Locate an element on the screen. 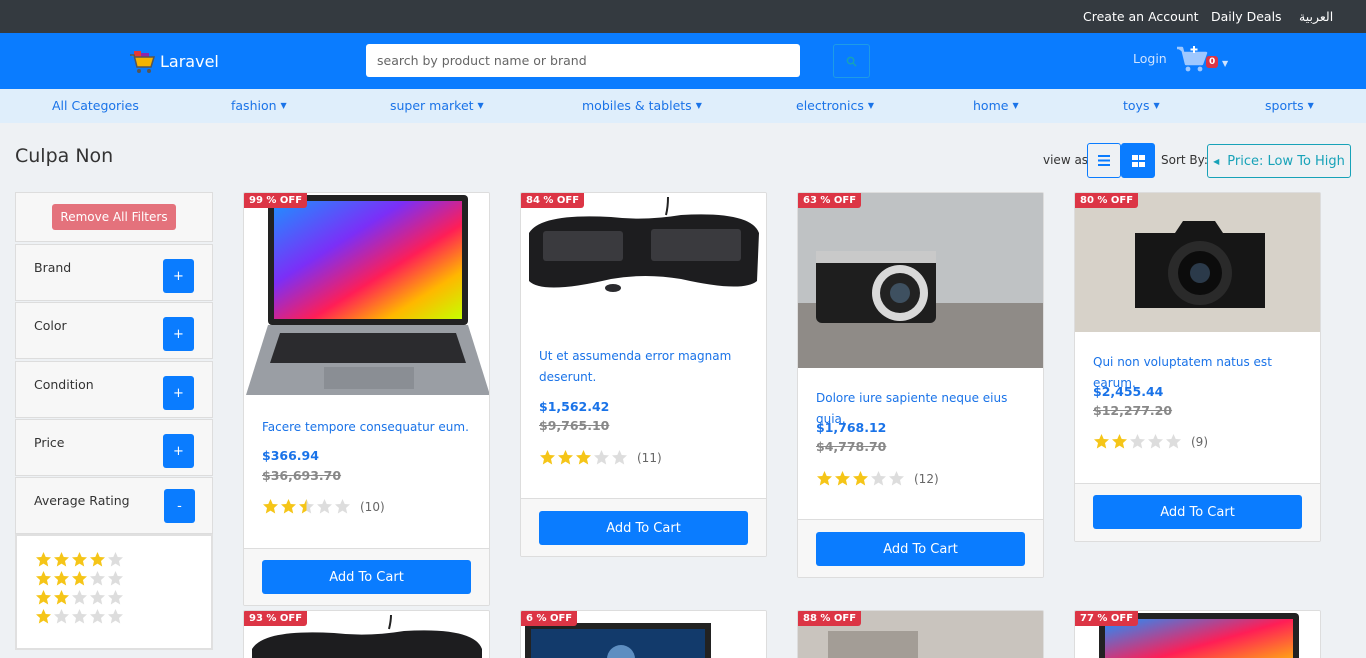 The width and height of the screenshot is (1366, 658). nav-electronics-label: electronics is located at coordinates (830, 105).